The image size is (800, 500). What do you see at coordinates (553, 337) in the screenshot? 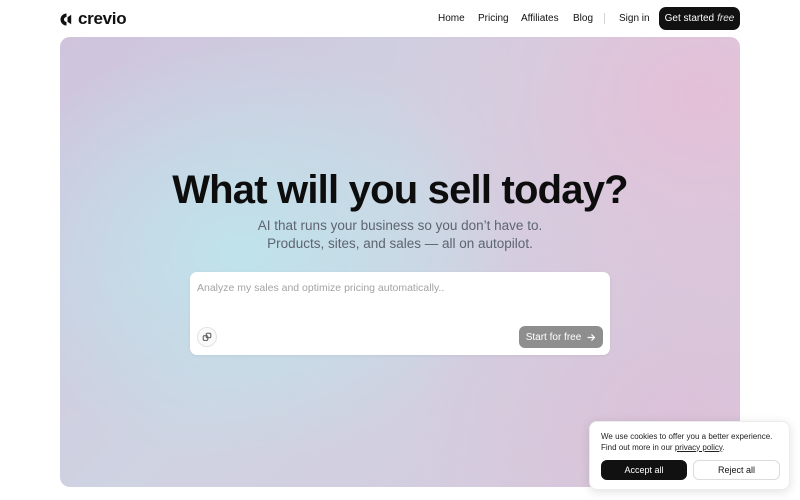
I see `start-for-free-label: Start for free` at bounding box center [553, 337].